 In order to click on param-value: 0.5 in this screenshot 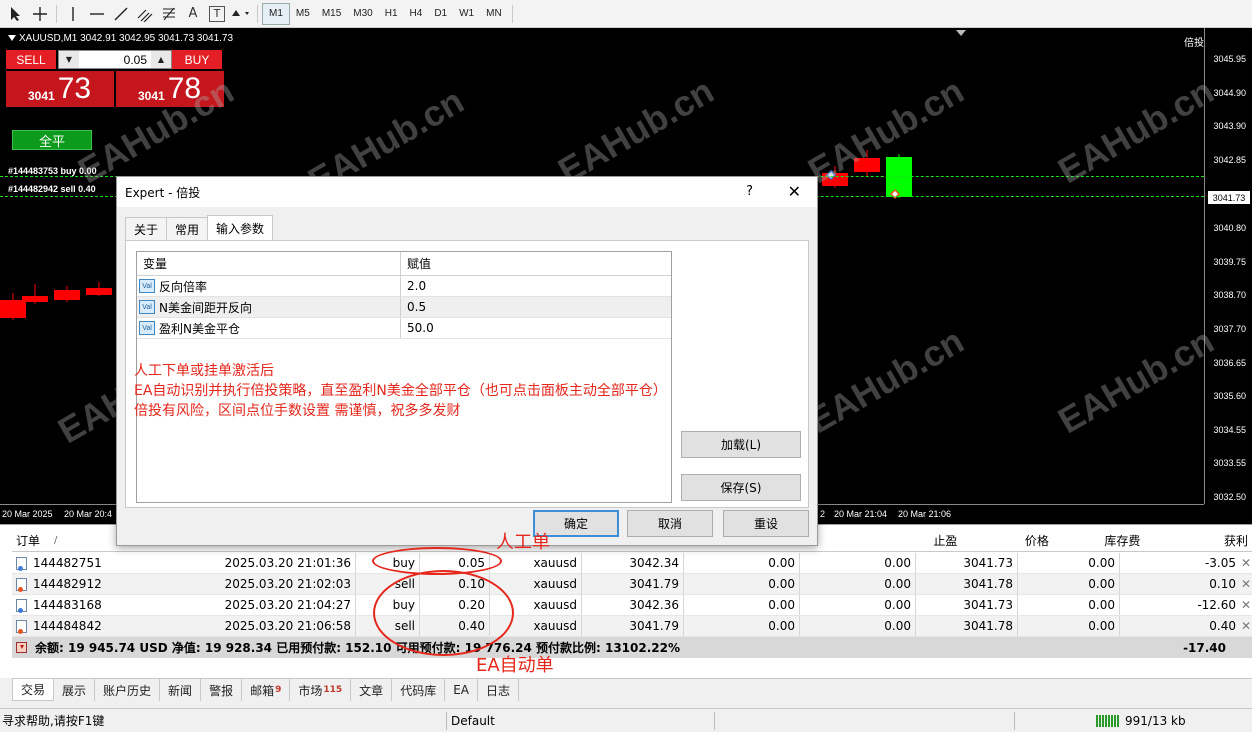, I will do `click(536, 307)`.